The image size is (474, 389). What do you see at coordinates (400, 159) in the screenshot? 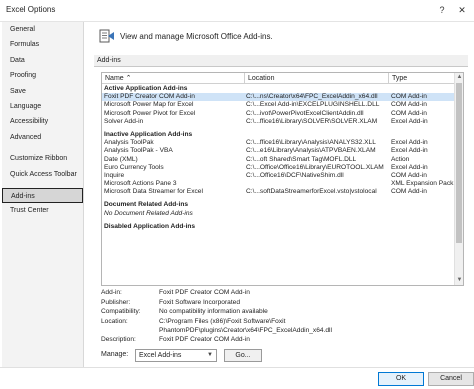
I see `row-type: Action` at bounding box center [400, 159].